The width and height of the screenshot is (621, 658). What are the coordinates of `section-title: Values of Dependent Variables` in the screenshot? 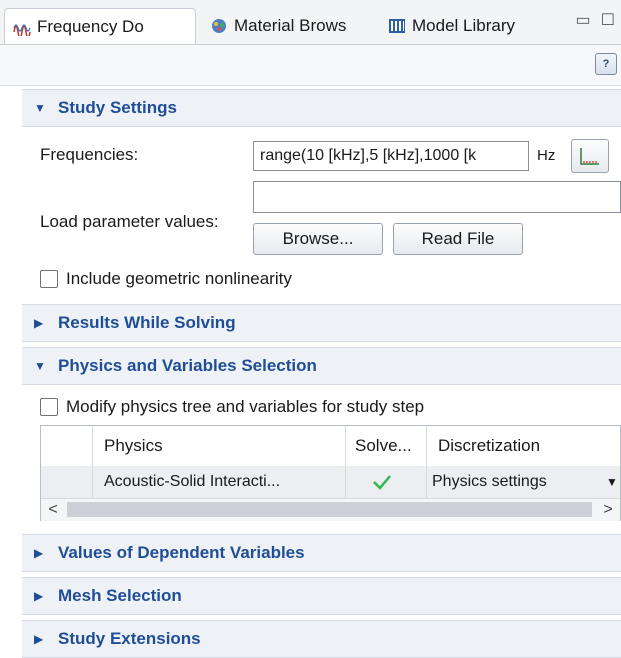 It's located at (181, 552).